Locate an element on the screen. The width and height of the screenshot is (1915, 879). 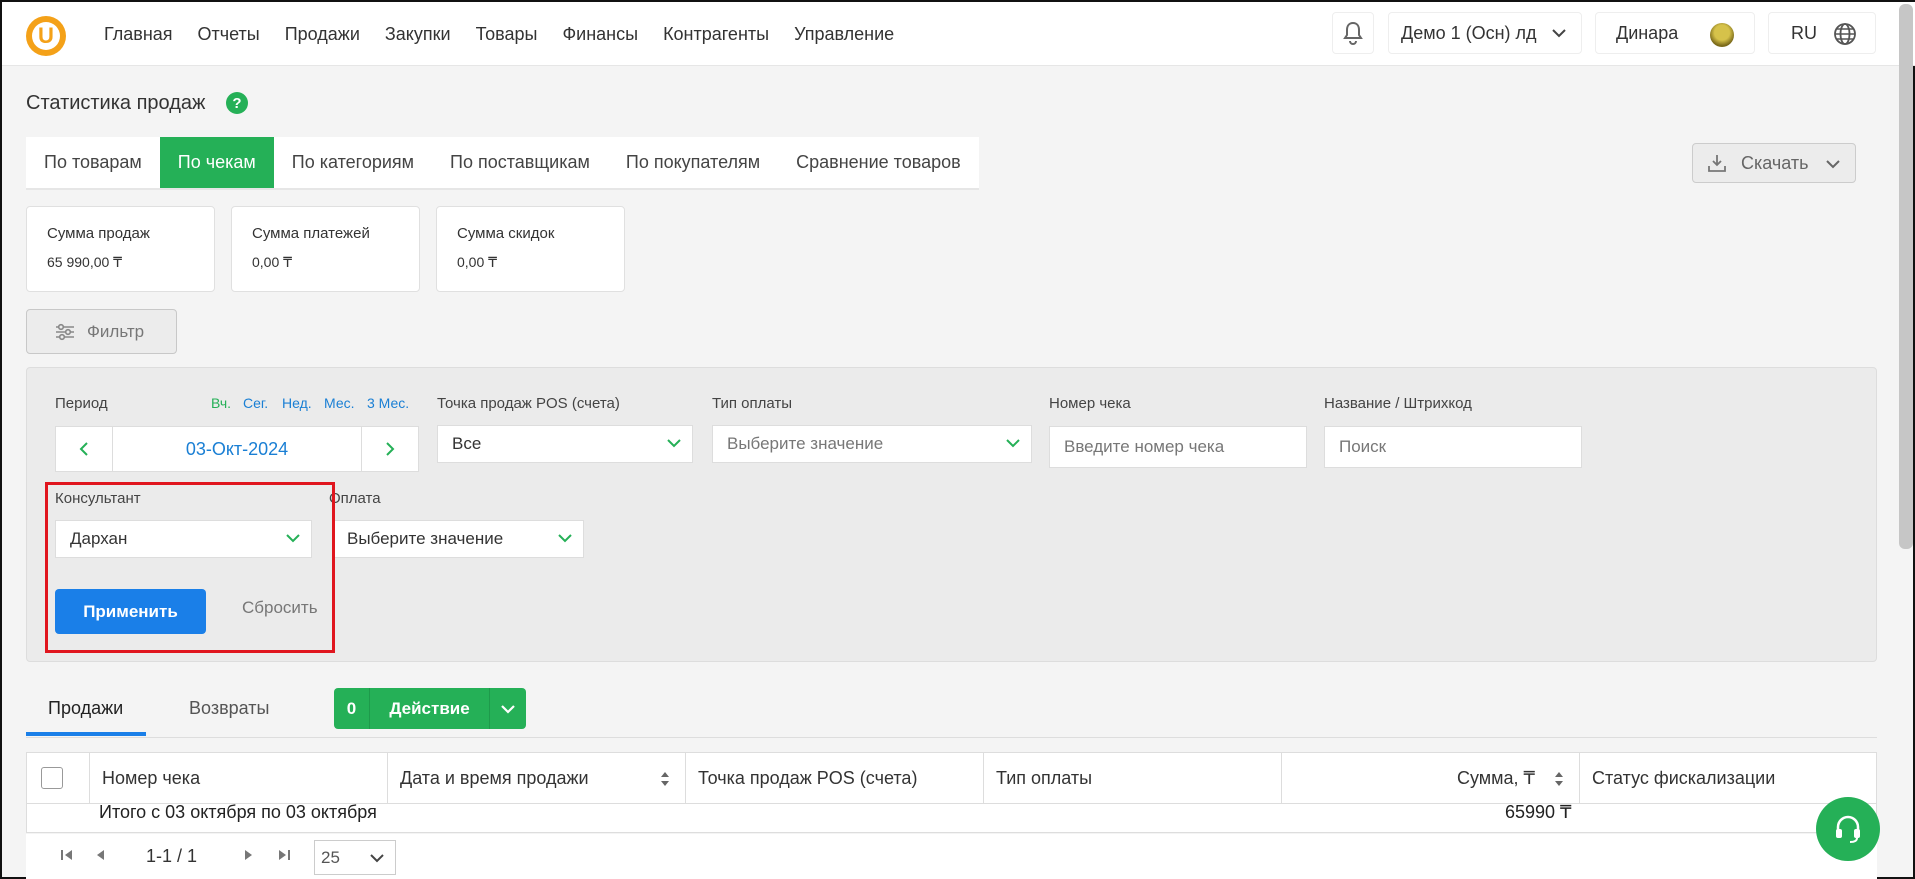
nav-item-sales: Продажи is located at coordinates (322, 34).